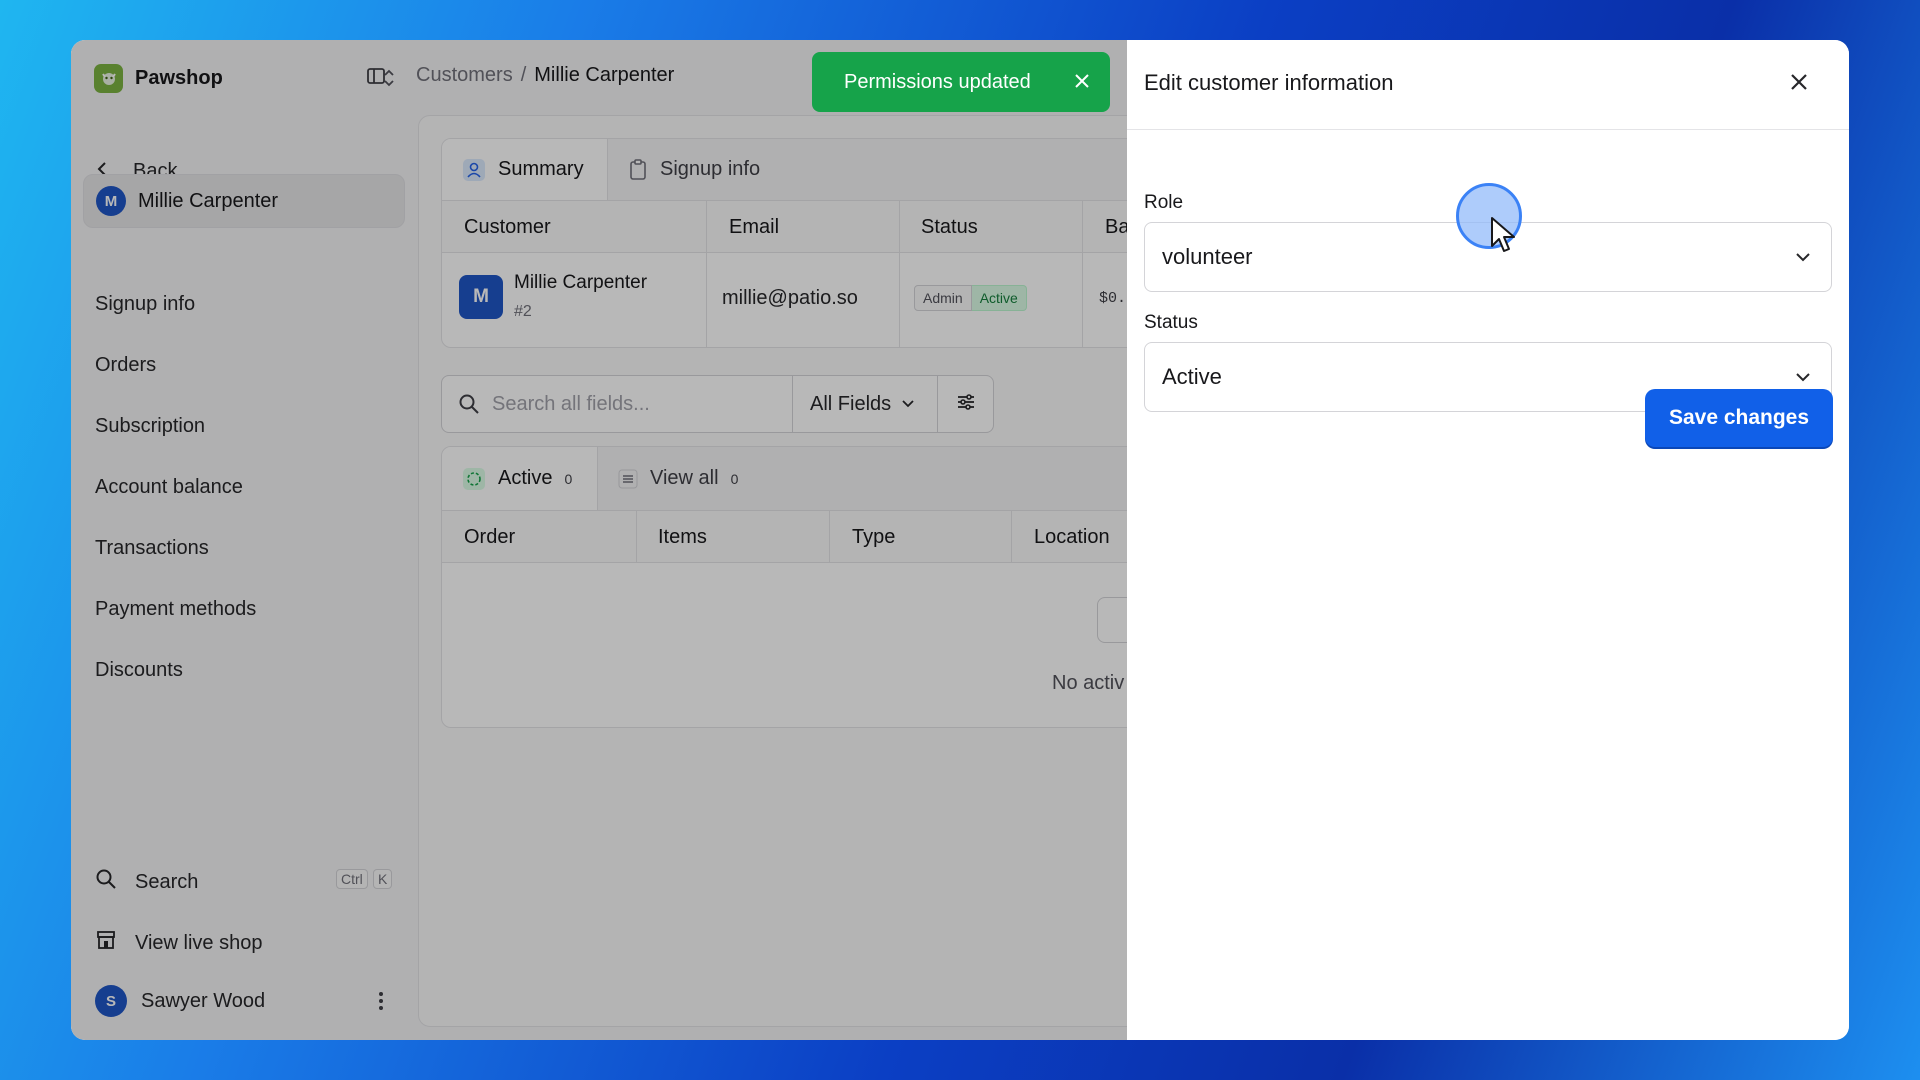 The image size is (1920, 1080). What do you see at coordinates (1171, 322) in the screenshot?
I see `status-label: Status` at bounding box center [1171, 322].